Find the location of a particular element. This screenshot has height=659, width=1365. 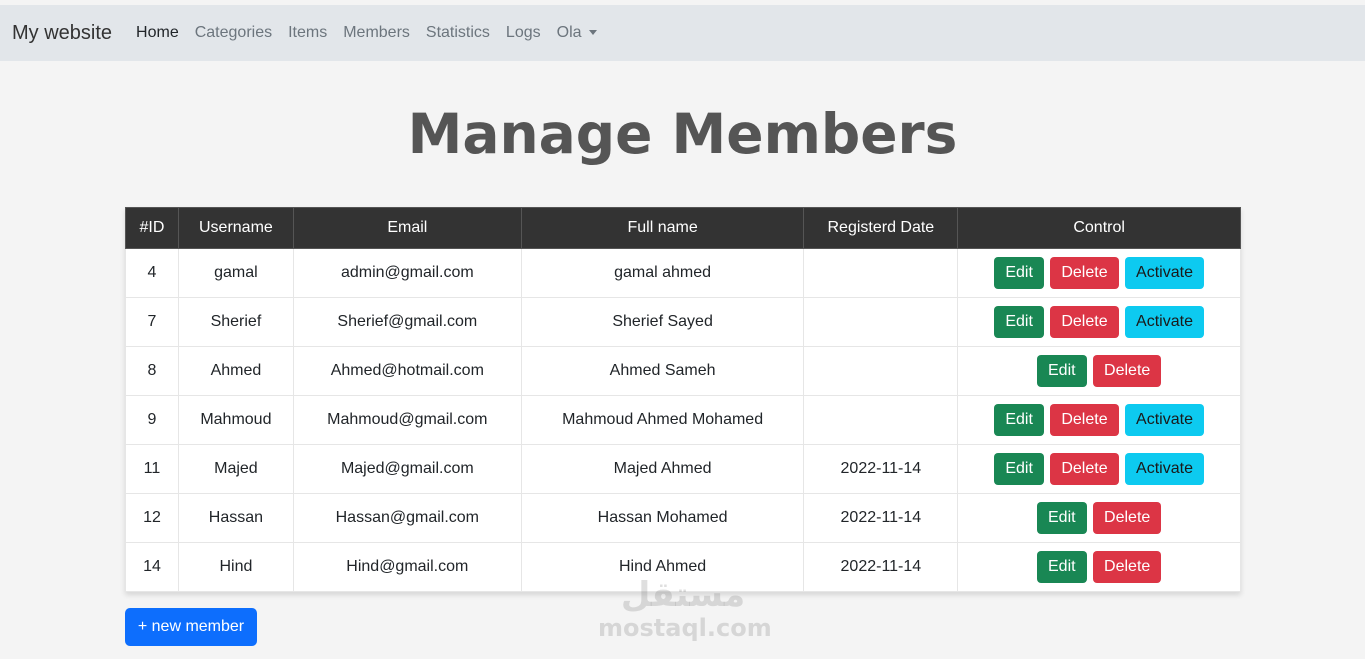

cell-fullname: Majed Ahmed is located at coordinates (662, 469).